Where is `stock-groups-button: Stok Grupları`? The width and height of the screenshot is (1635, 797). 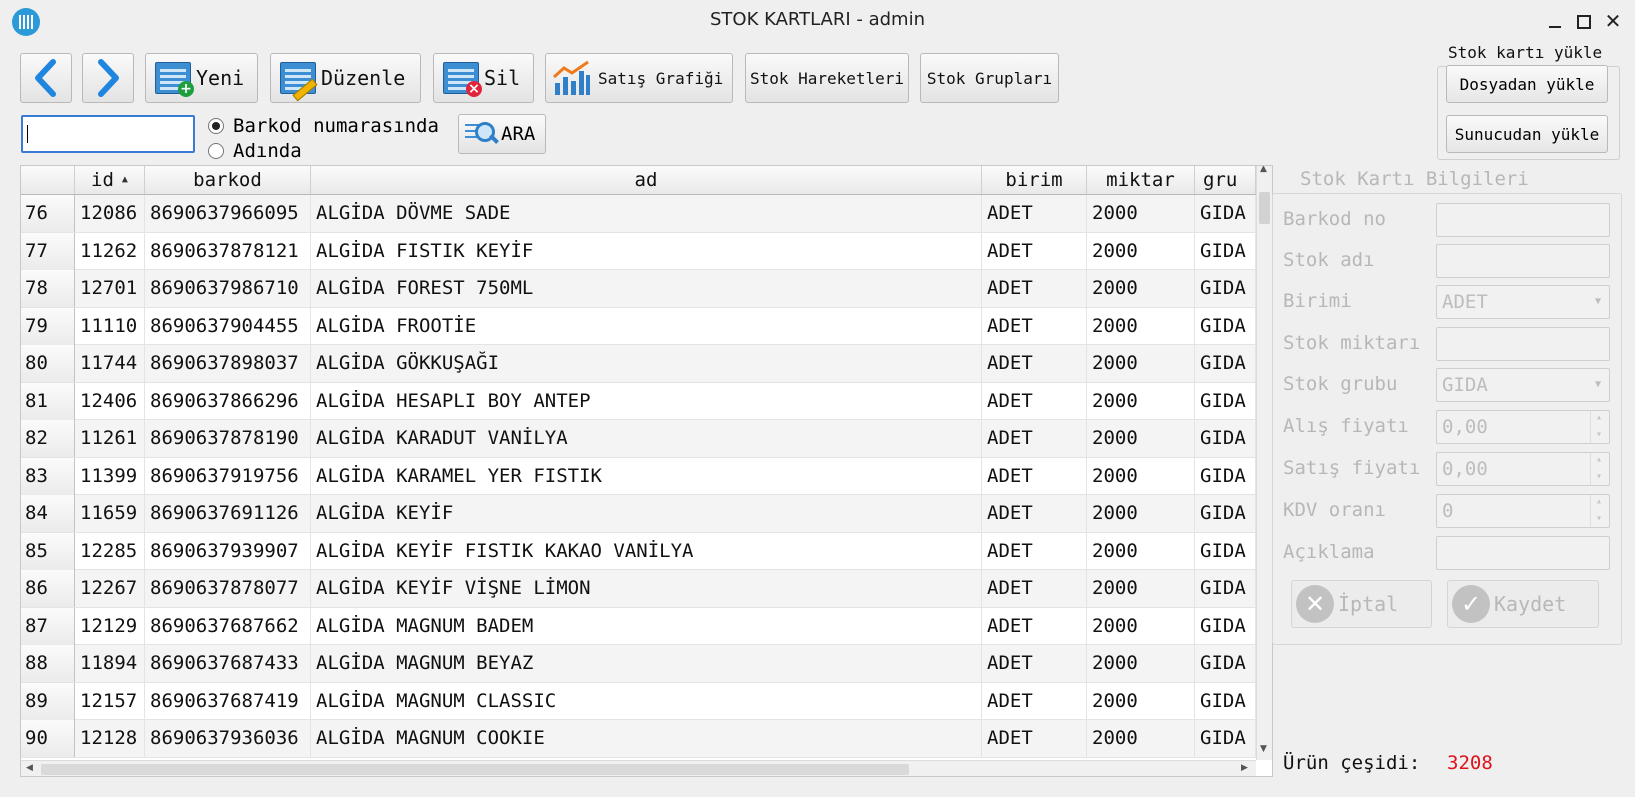 stock-groups-button: Stok Grupları is located at coordinates (989, 78).